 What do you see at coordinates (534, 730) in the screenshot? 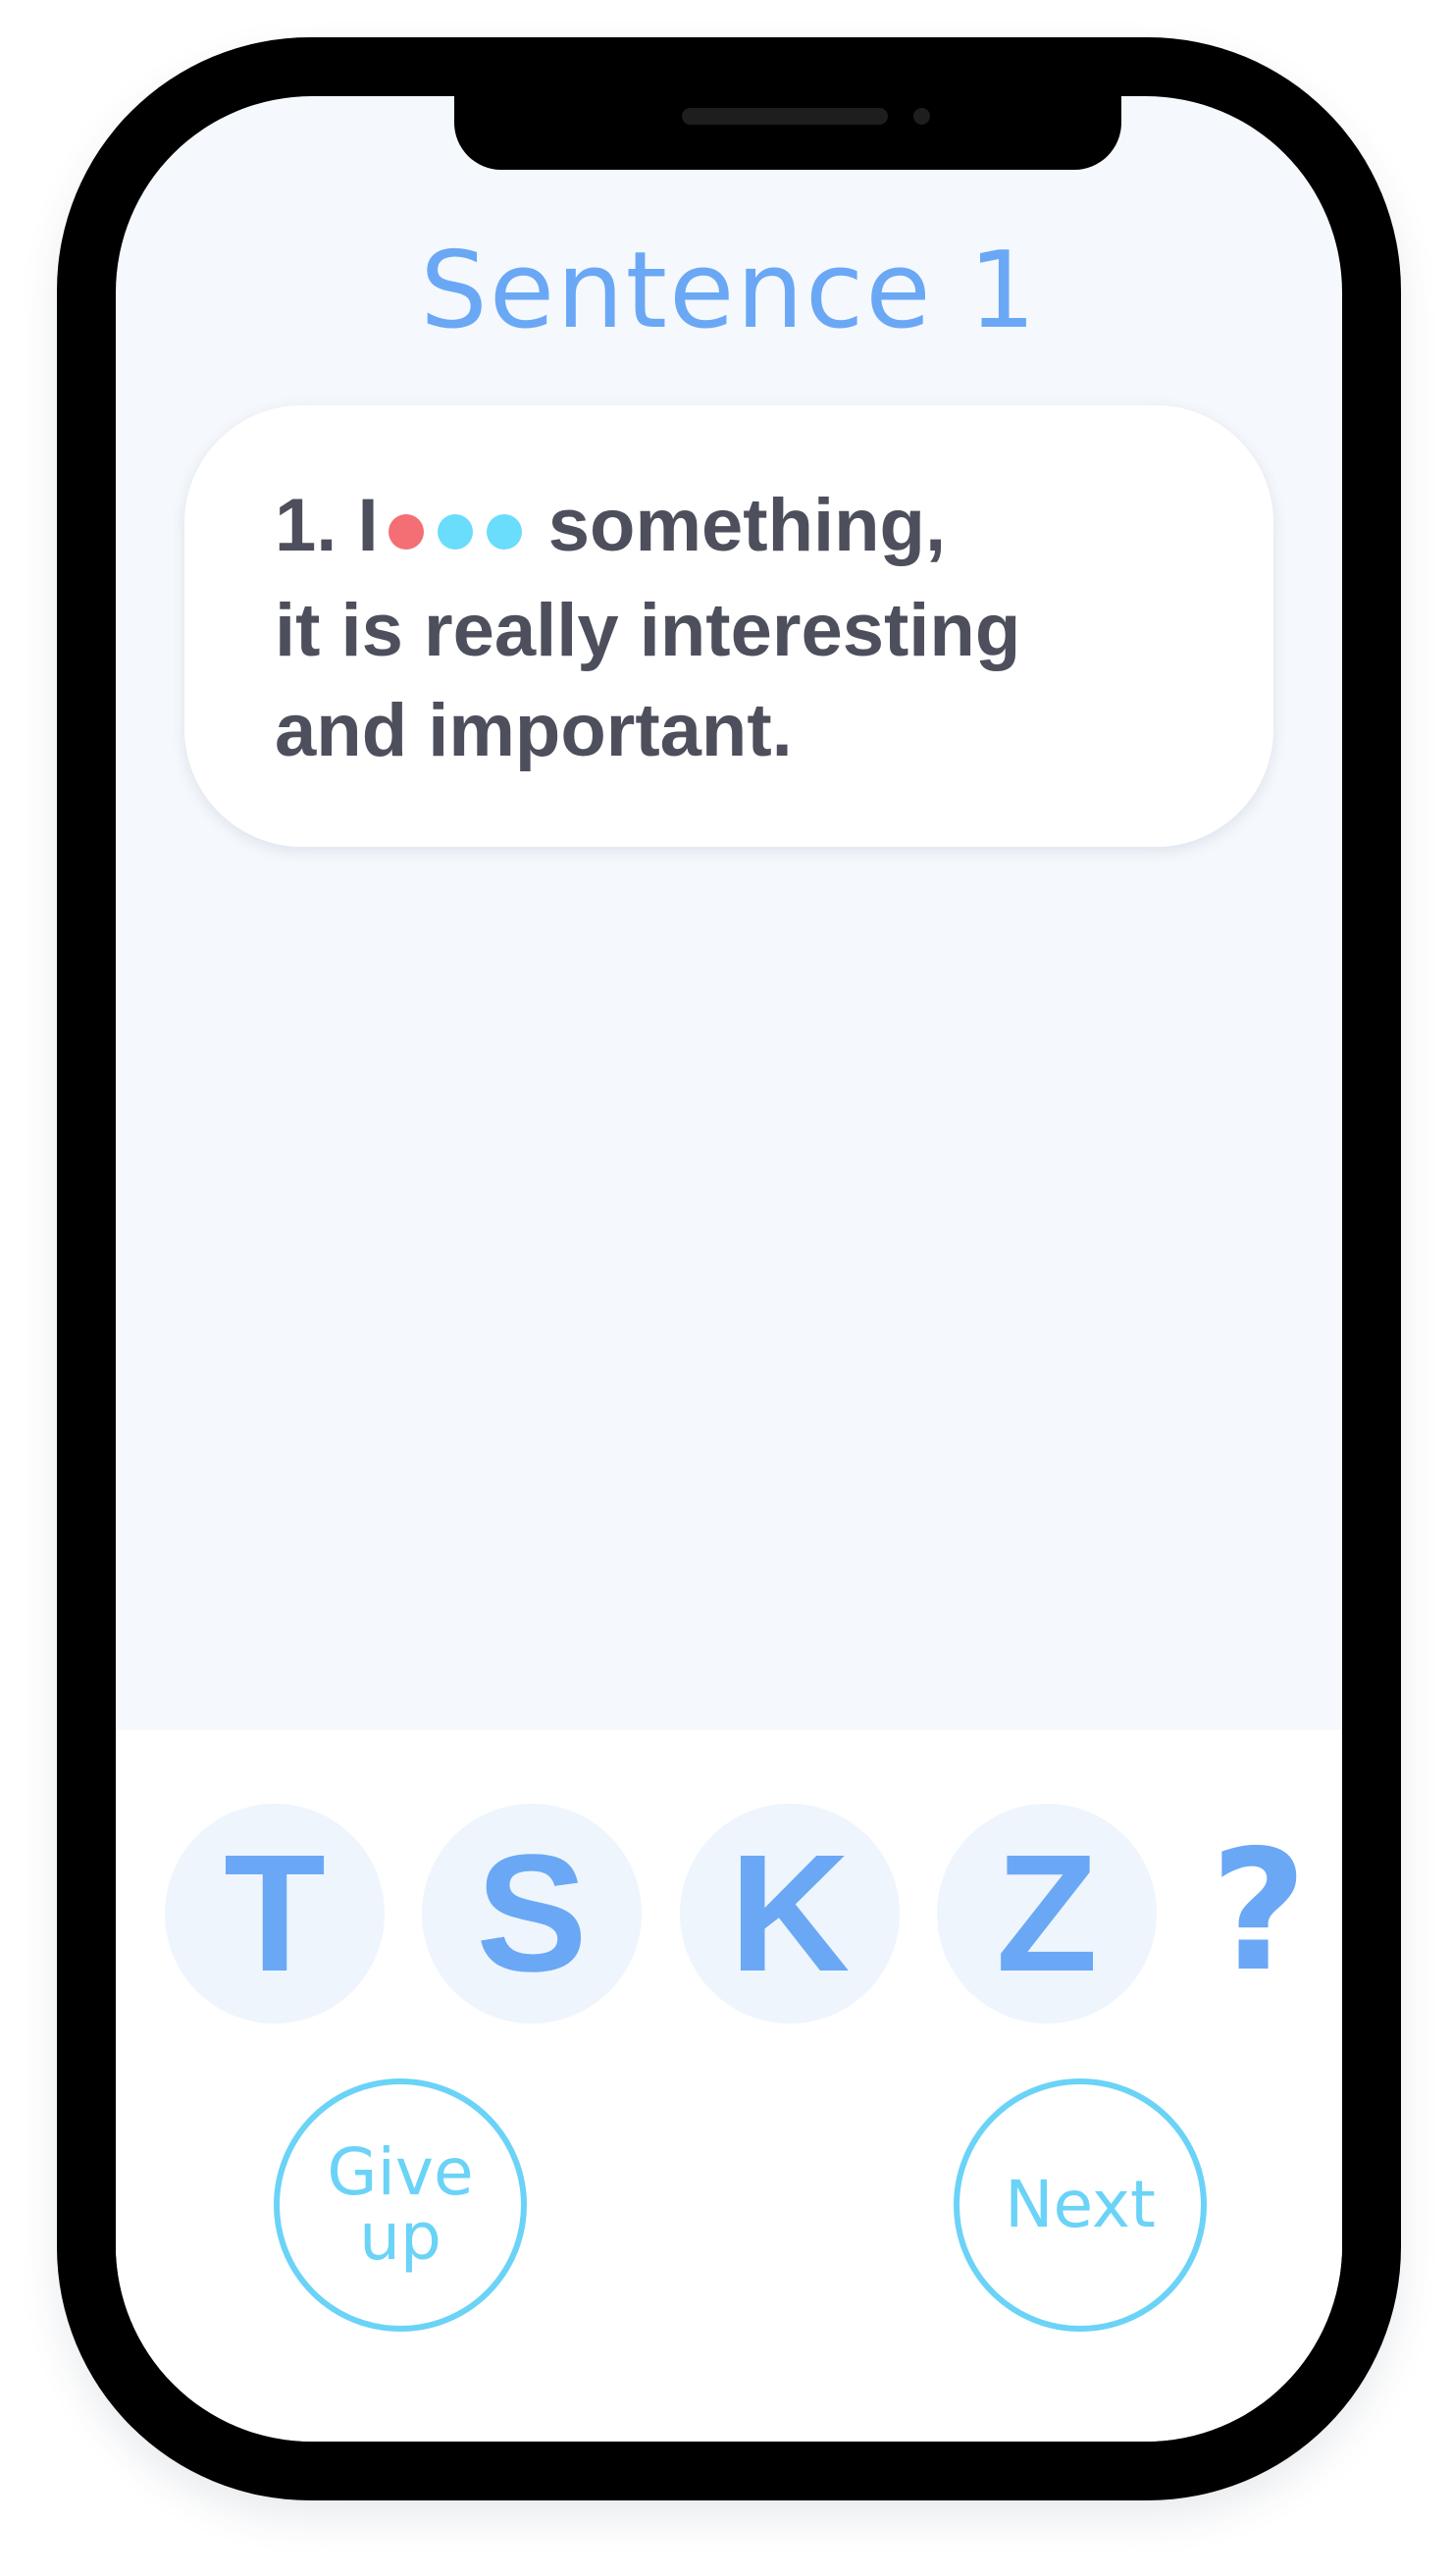
I see `sentence-line3: and important.` at bounding box center [534, 730].